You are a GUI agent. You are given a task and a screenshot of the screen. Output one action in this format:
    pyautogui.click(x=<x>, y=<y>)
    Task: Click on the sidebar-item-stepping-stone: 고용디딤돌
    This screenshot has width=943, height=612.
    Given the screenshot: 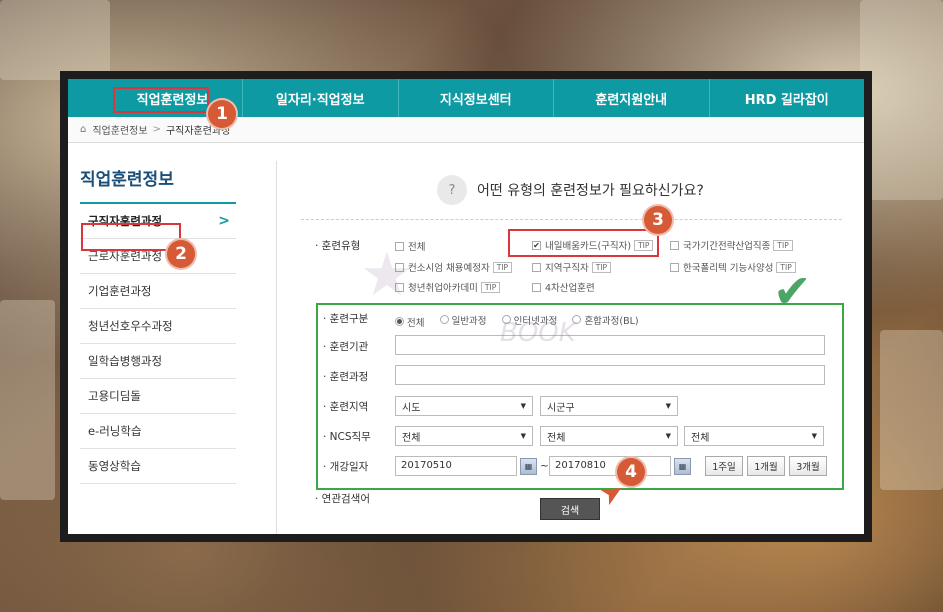 What is the action you would take?
    pyautogui.click(x=158, y=396)
    